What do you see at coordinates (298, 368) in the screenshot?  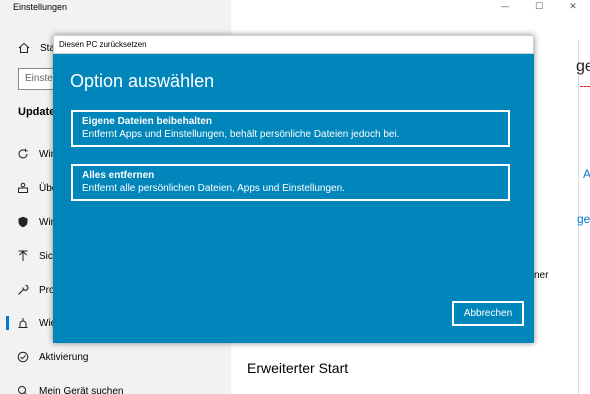 I see `advanced-start-heading: Erweiterter Start` at bounding box center [298, 368].